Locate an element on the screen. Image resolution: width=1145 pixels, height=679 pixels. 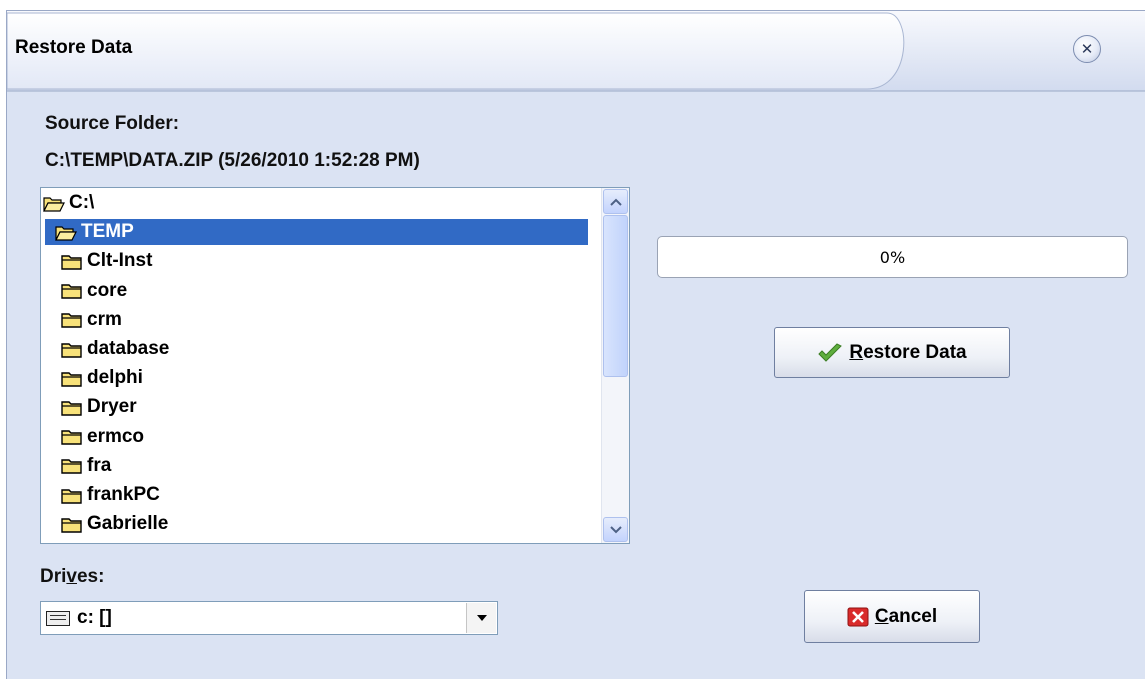
folder-item: database is located at coordinates (115, 349).